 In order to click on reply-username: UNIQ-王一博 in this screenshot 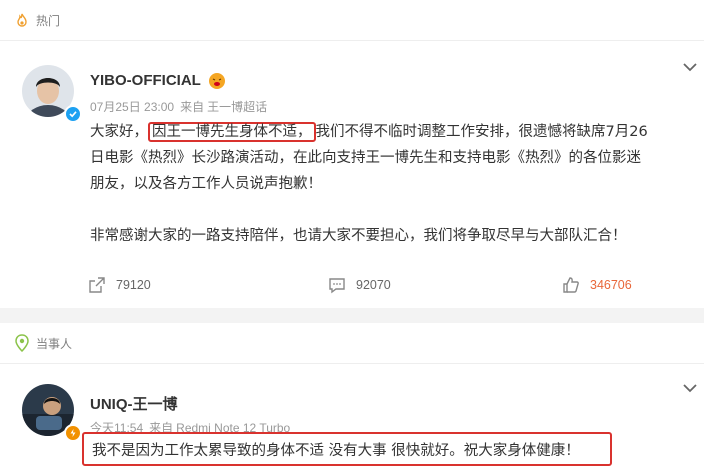, I will do `click(134, 403)`.